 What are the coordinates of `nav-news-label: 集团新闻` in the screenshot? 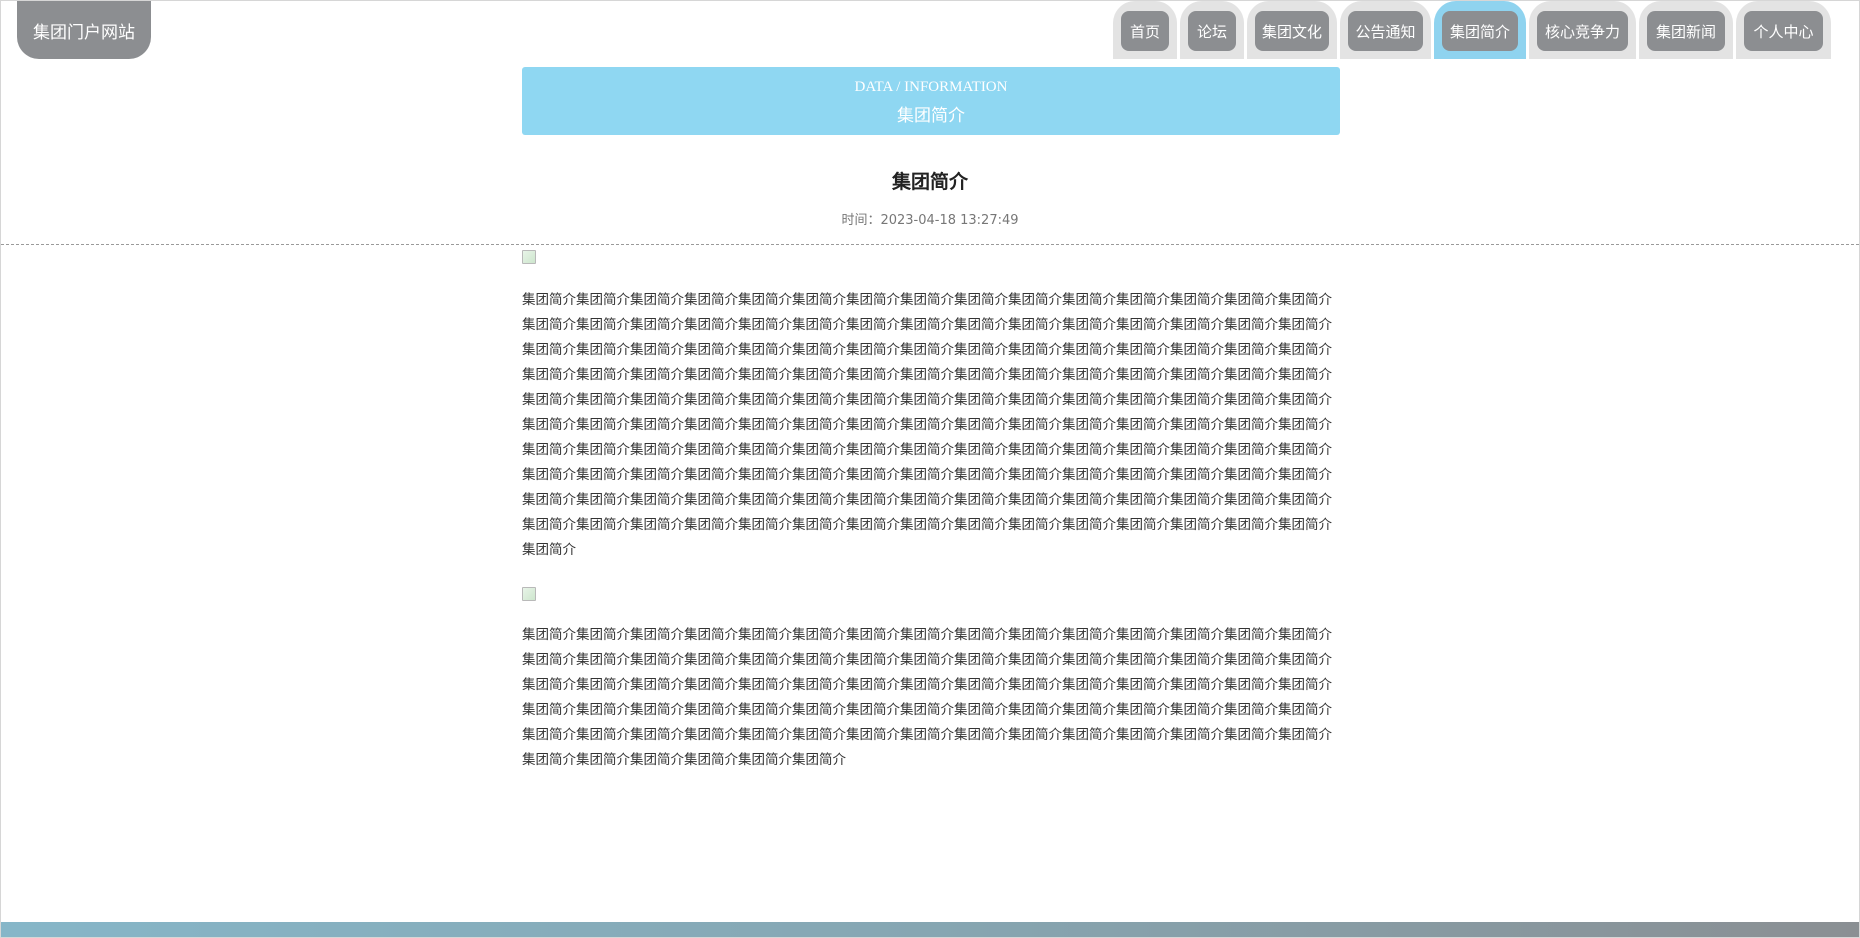 It's located at (1686, 31).